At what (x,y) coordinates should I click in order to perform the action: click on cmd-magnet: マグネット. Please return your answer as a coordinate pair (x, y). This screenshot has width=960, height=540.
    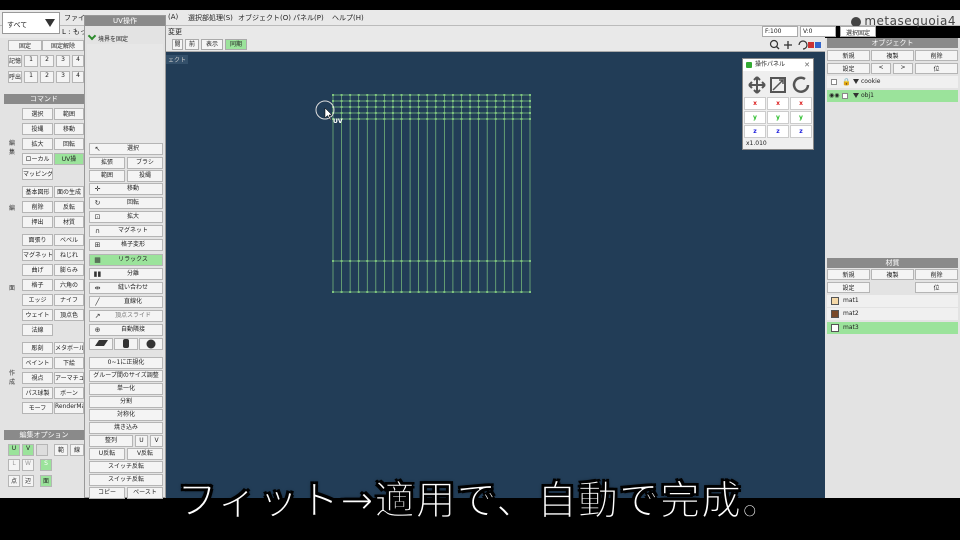
    Looking at the image, I should click on (37, 255).